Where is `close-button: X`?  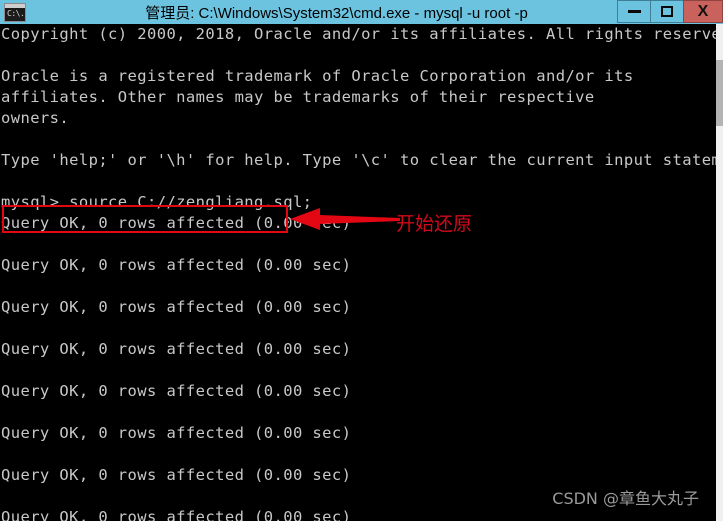
close-button: X is located at coordinates (703, 11).